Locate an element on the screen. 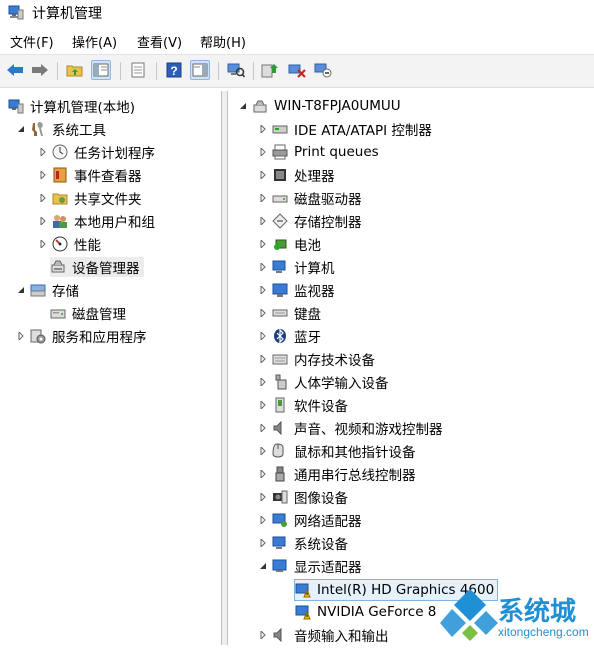 This screenshot has width=594, height=649. device-category-mice: 鼠标和其他指针设备 is located at coordinates (337, 451).